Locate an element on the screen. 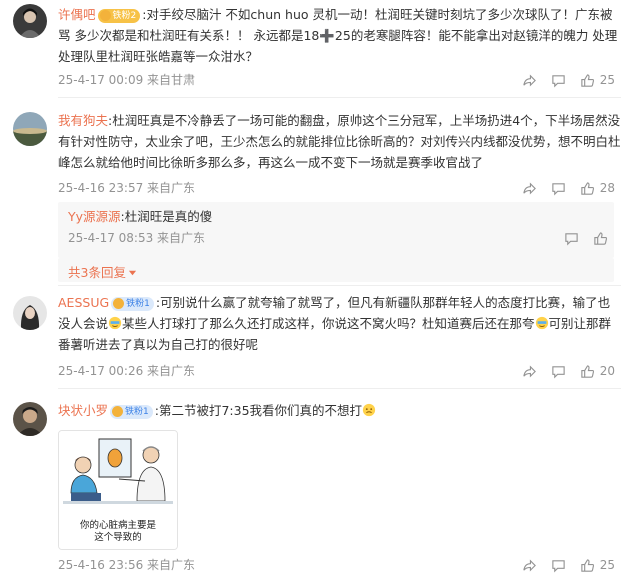 The width and height of the screenshot is (635, 574). more-replies-bar: 共3条回复 is located at coordinates (336, 270).